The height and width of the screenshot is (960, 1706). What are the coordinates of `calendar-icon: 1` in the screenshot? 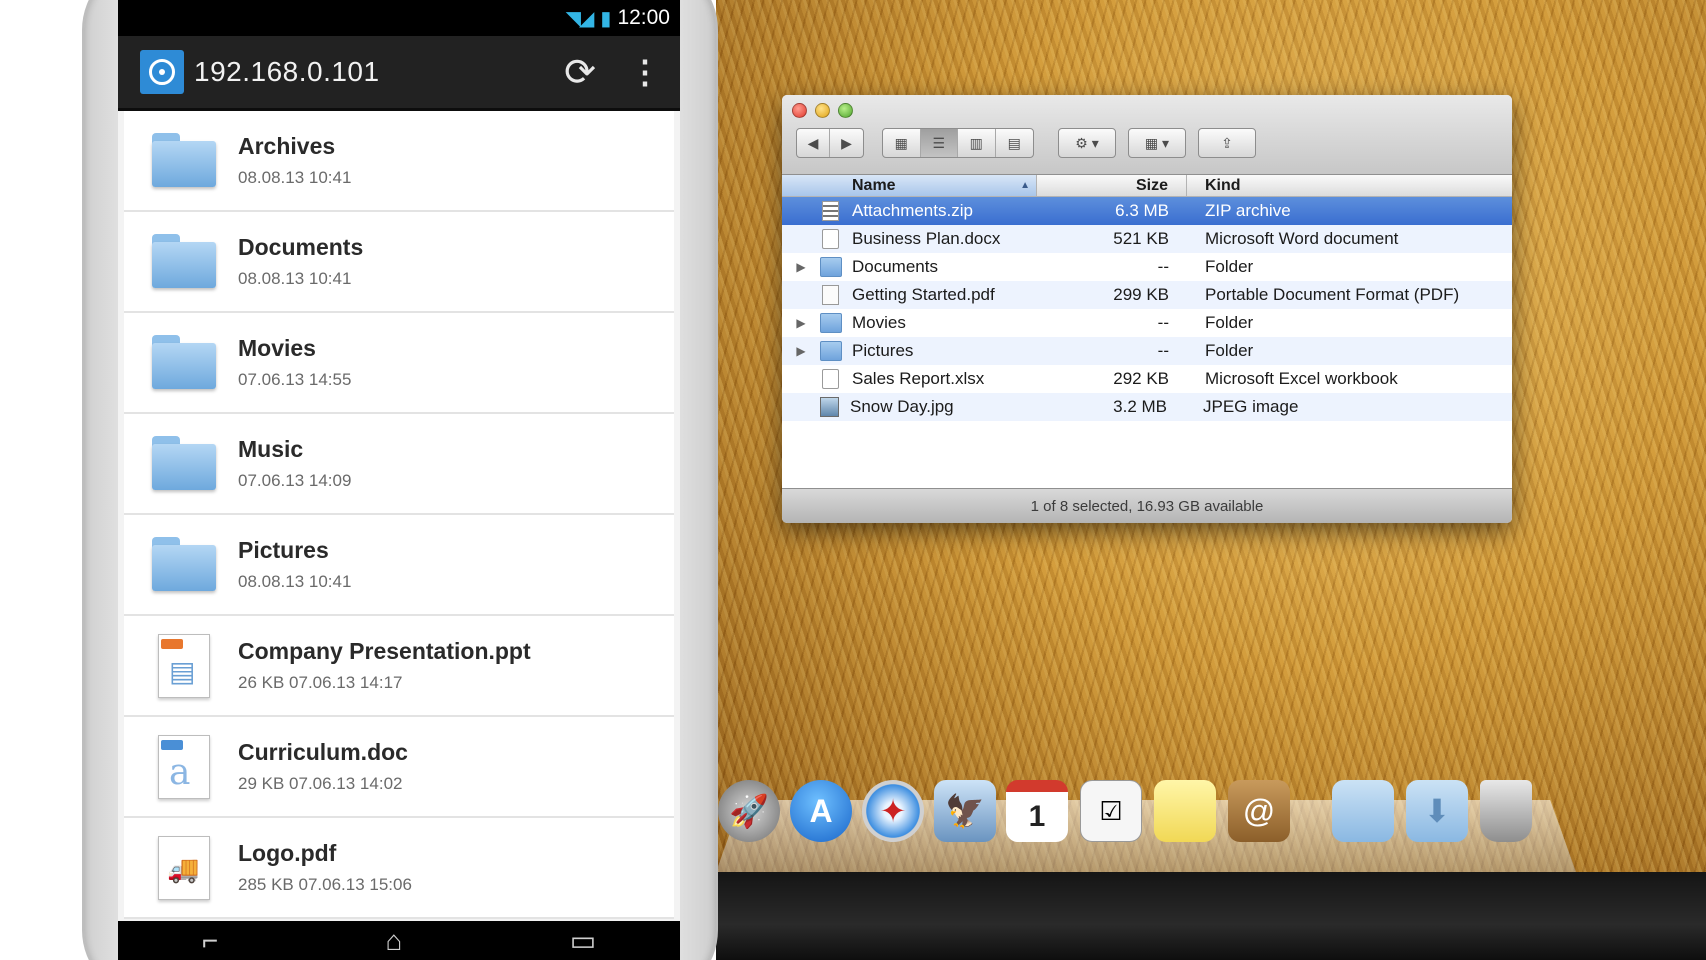 It's located at (1037, 811).